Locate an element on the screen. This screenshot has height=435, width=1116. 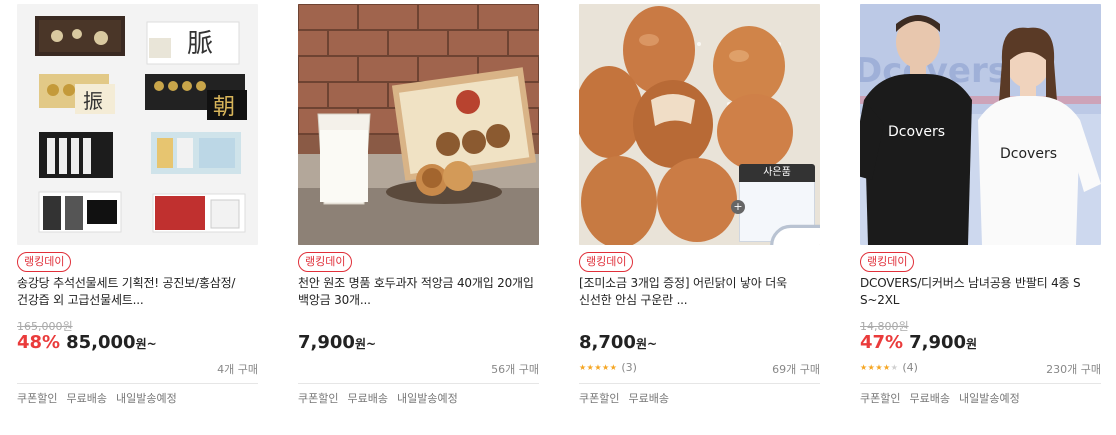
gift-promo: 사은품 + is located at coordinates (775, 204).